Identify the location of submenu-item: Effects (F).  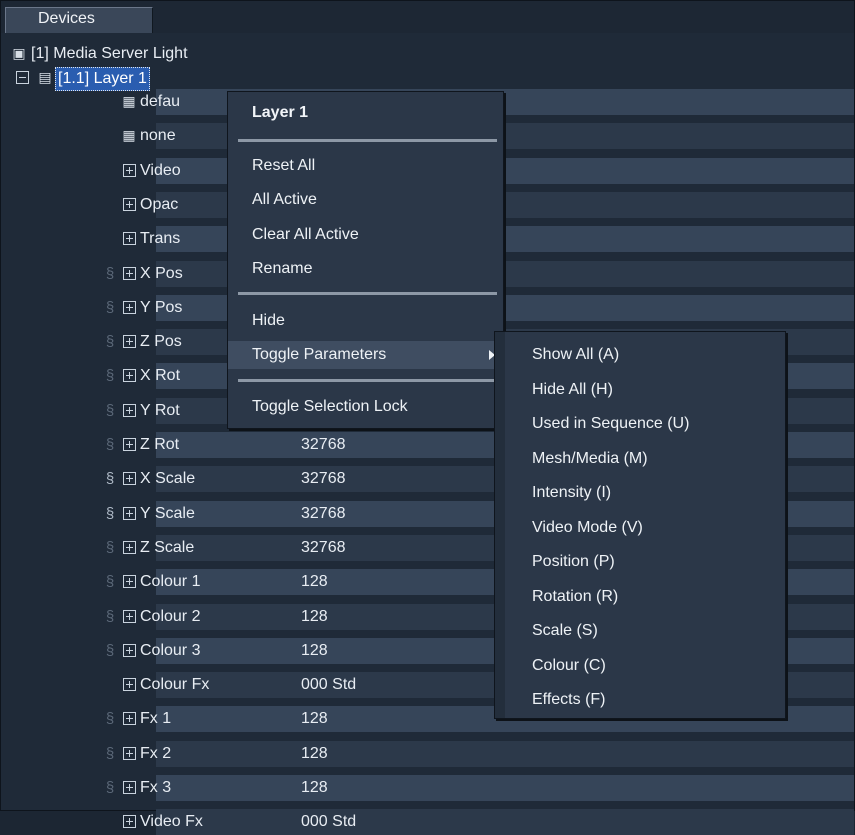
(640, 700).